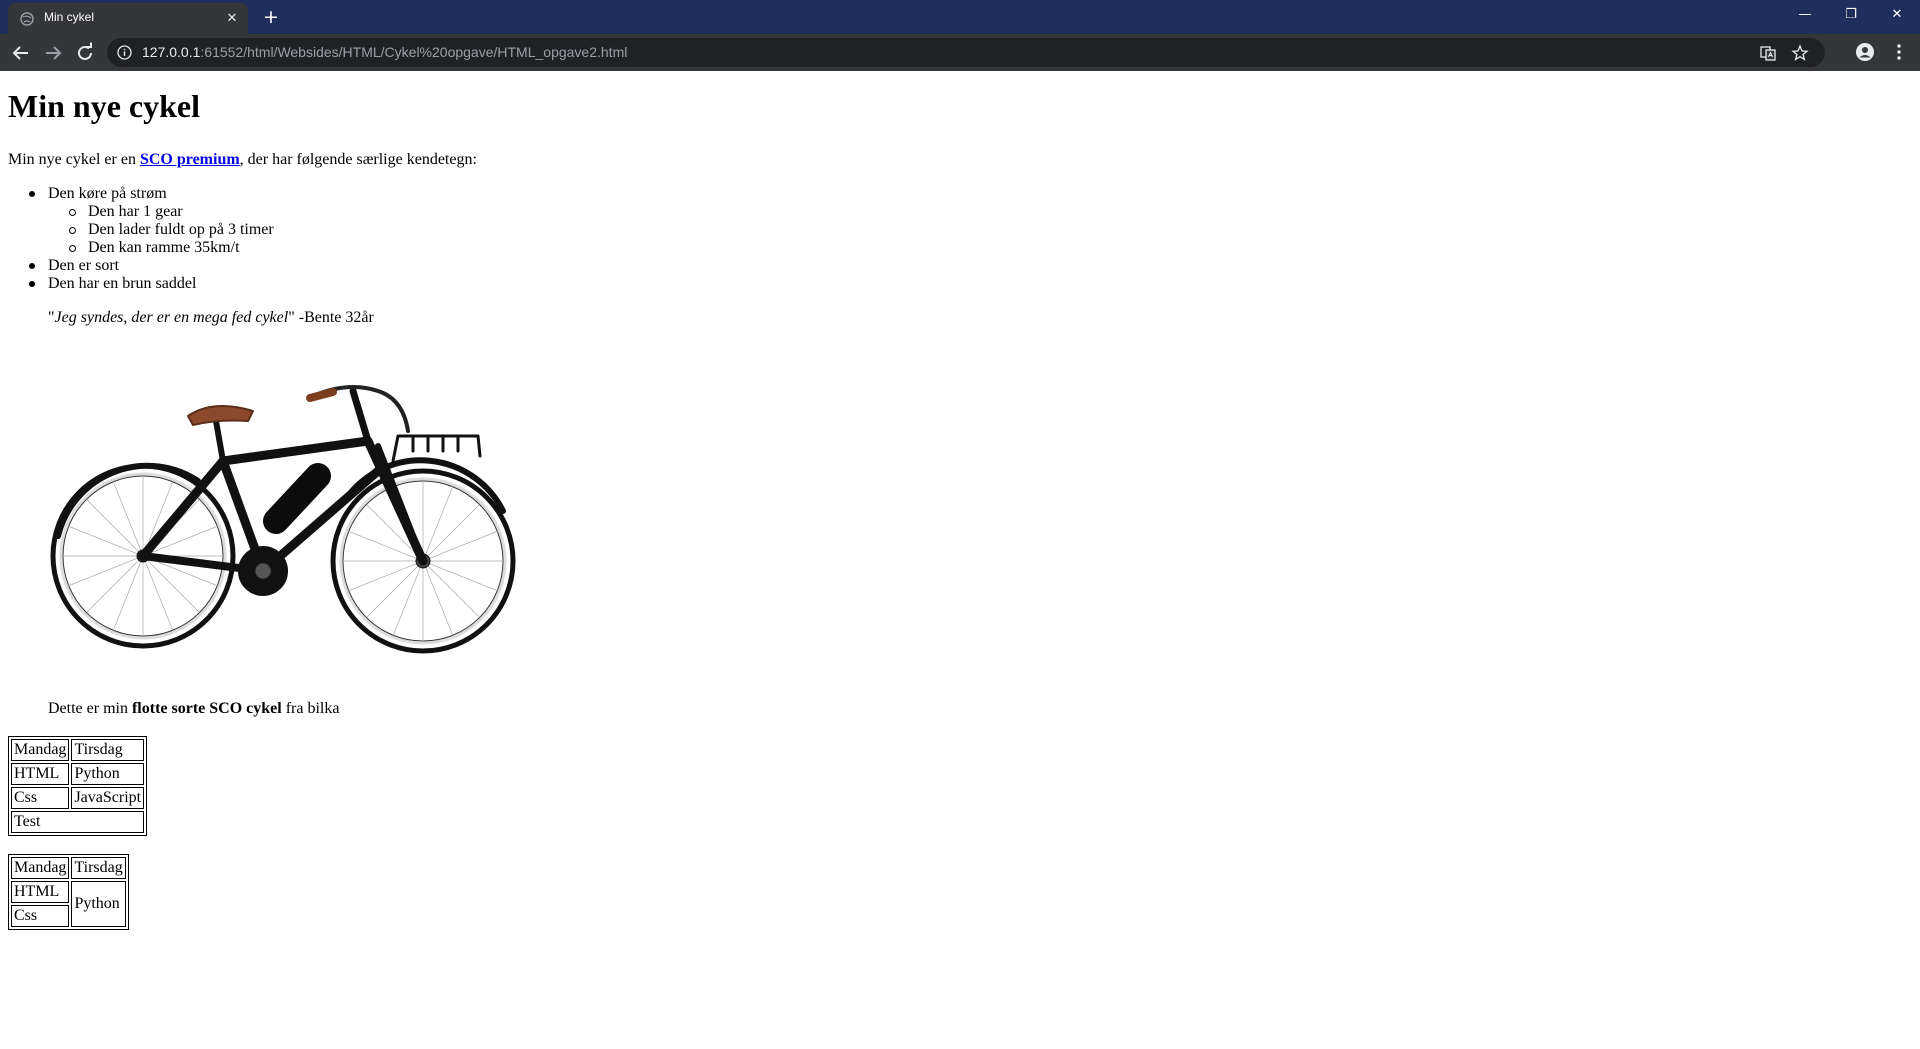  Describe the element at coordinates (310, 708) in the screenshot. I see `caption-after: fra bilka` at that location.